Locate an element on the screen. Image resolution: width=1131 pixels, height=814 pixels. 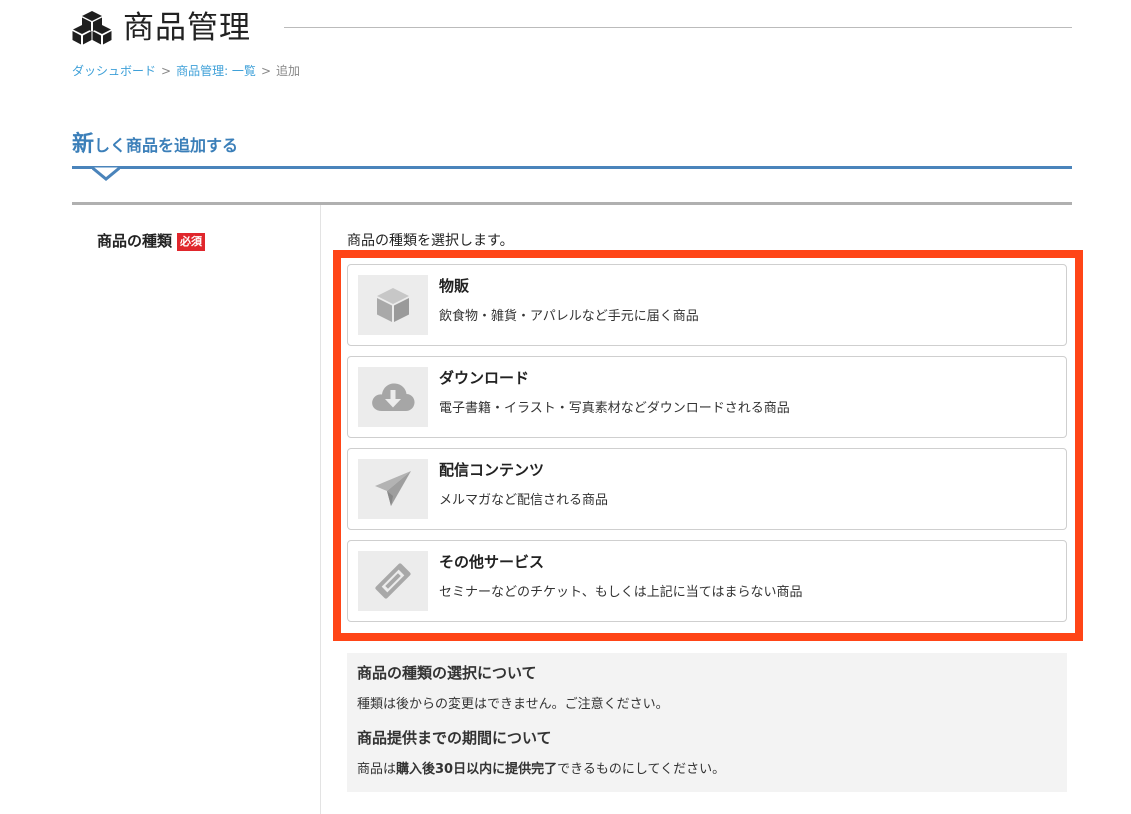
section-title-first-char: 新 is located at coordinates (83, 144).